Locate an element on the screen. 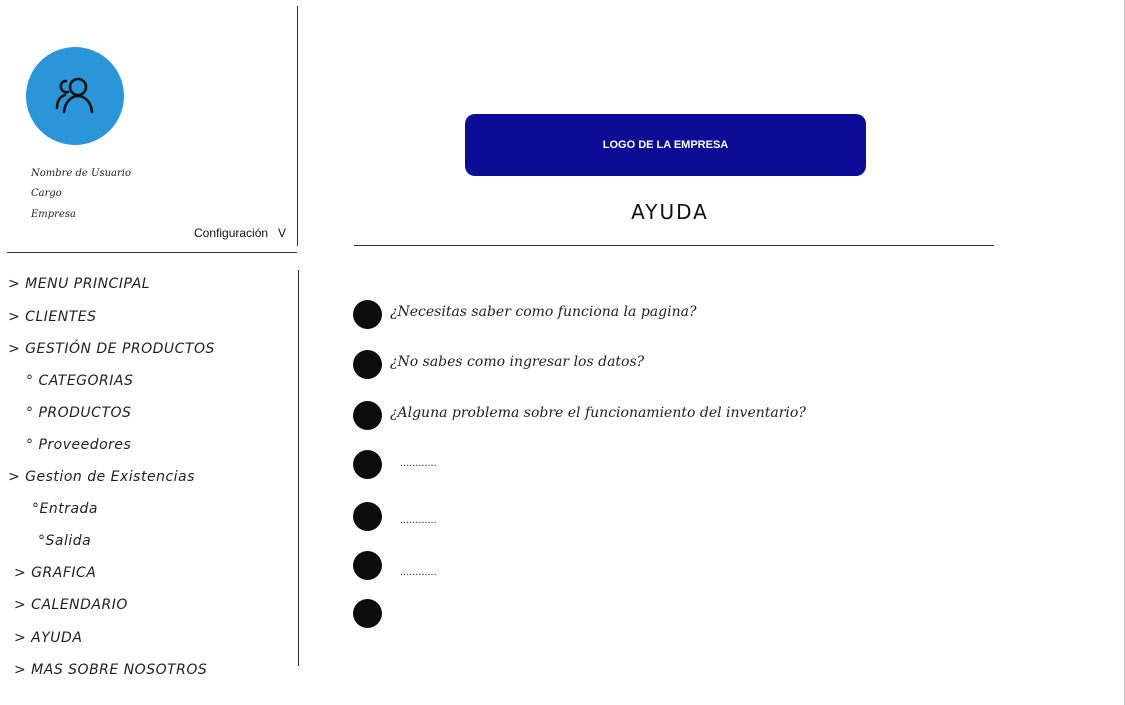 The width and height of the screenshot is (1125, 705). title-underline is located at coordinates (674, 245).